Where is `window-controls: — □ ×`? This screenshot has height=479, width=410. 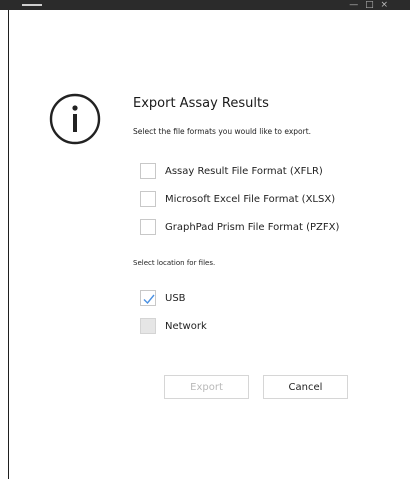
window-controls: — □ × is located at coordinates (369, 5).